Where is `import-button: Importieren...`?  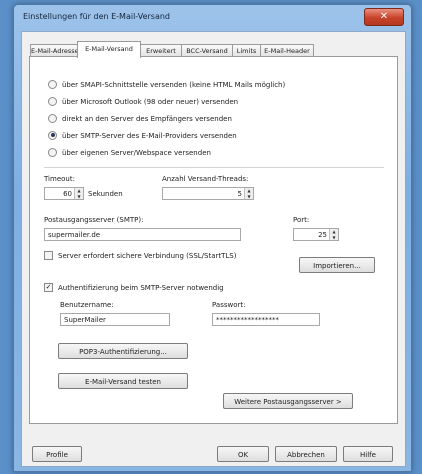 import-button: Importieren... is located at coordinates (337, 265).